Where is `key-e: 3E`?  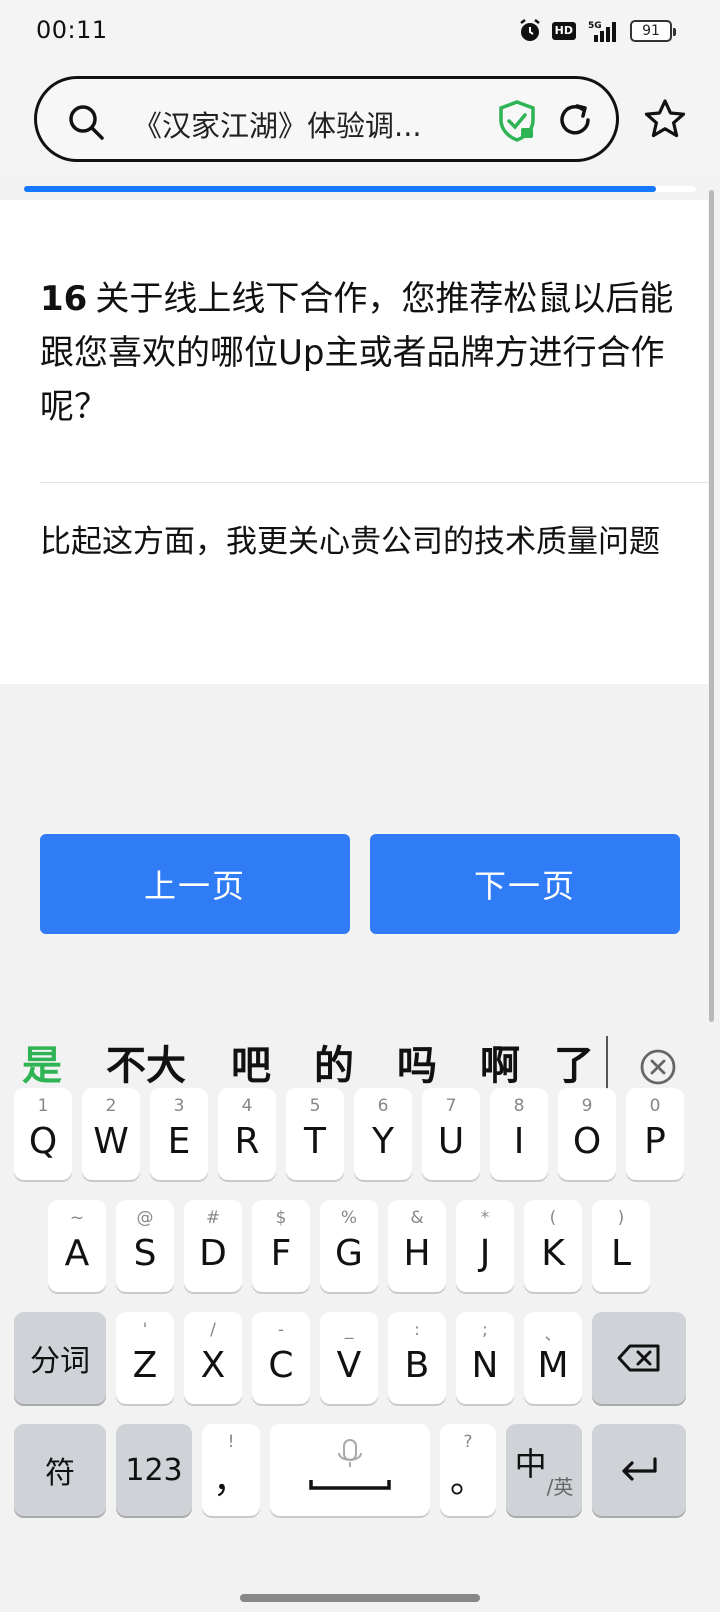 key-e: 3E is located at coordinates (179, 1134).